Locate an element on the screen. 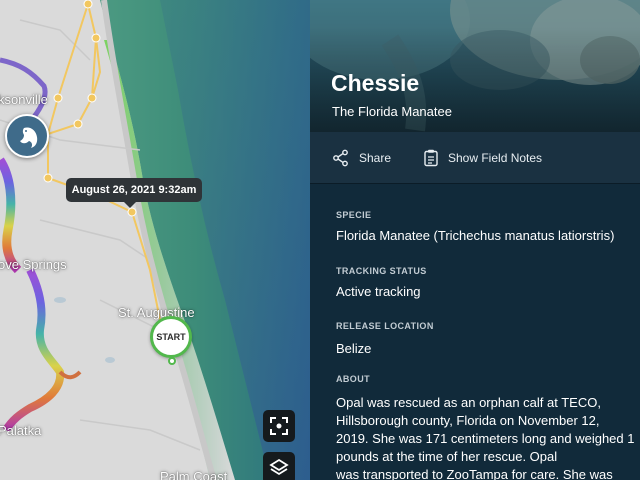 This screenshot has width=640, height=480. action-bar: Share Show Field Notes is located at coordinates (475, 158).